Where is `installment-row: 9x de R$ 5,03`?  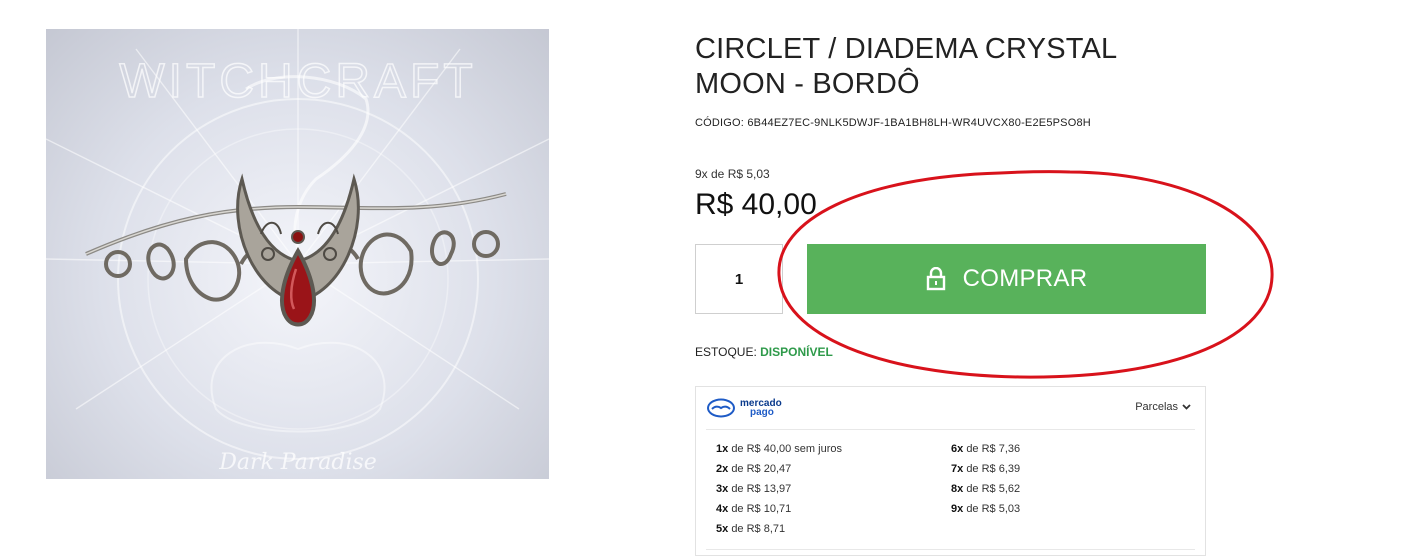 installment-row: 9x de R$ 5,03 is located at coordinates (985, 512).